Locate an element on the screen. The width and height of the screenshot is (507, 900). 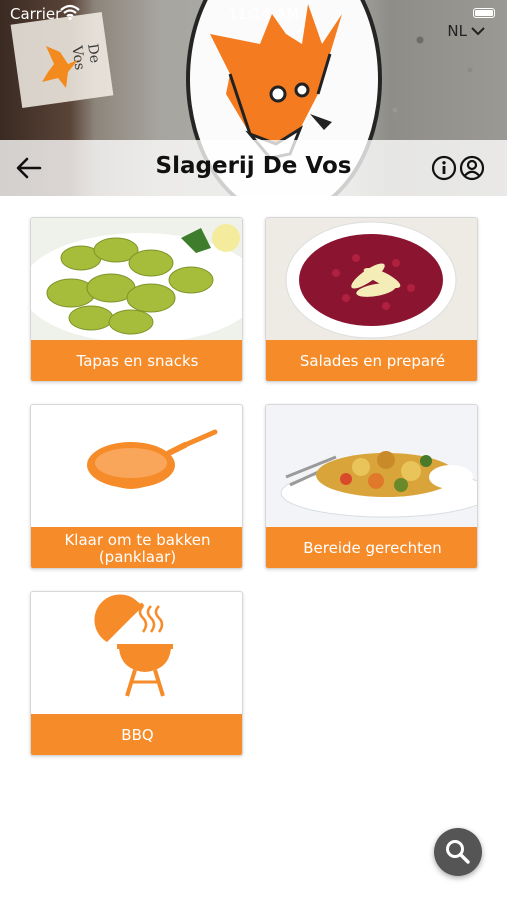
bbq-grill-icon is located at coordinates (136, 653).